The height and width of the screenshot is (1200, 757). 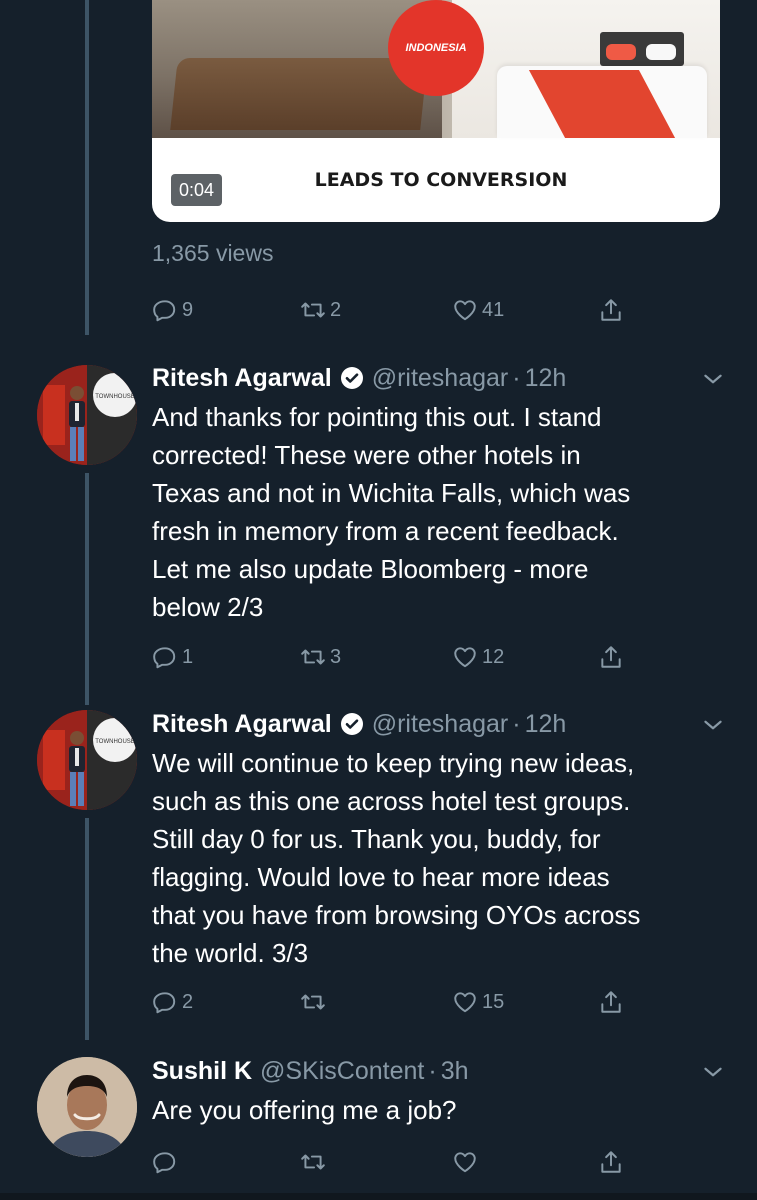 I want to click on like-button, so click(x=467, y=1162).